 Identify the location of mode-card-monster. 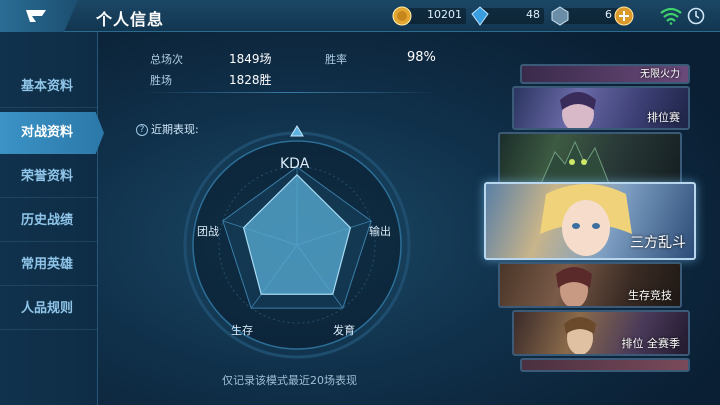
(590, 158).